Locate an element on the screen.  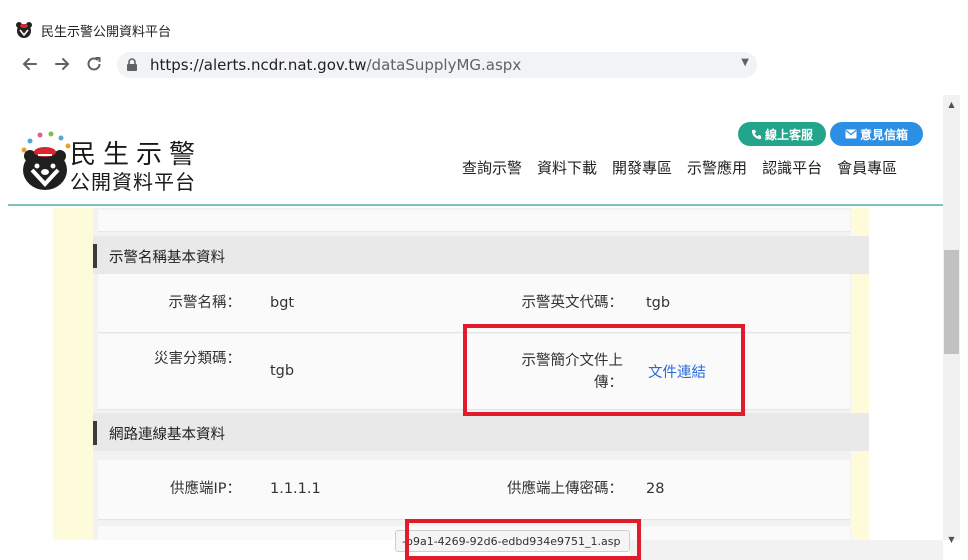
supplier-ip-value: 1.1.1.1 is located at coordinates (295, 489).